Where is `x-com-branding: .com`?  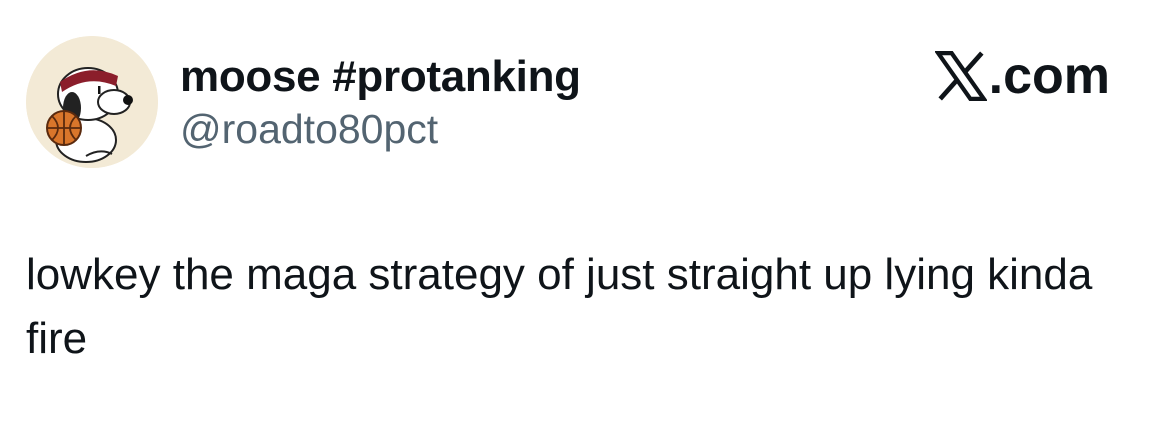 x-com-branding: .com is located at coordinates (1022, 76).